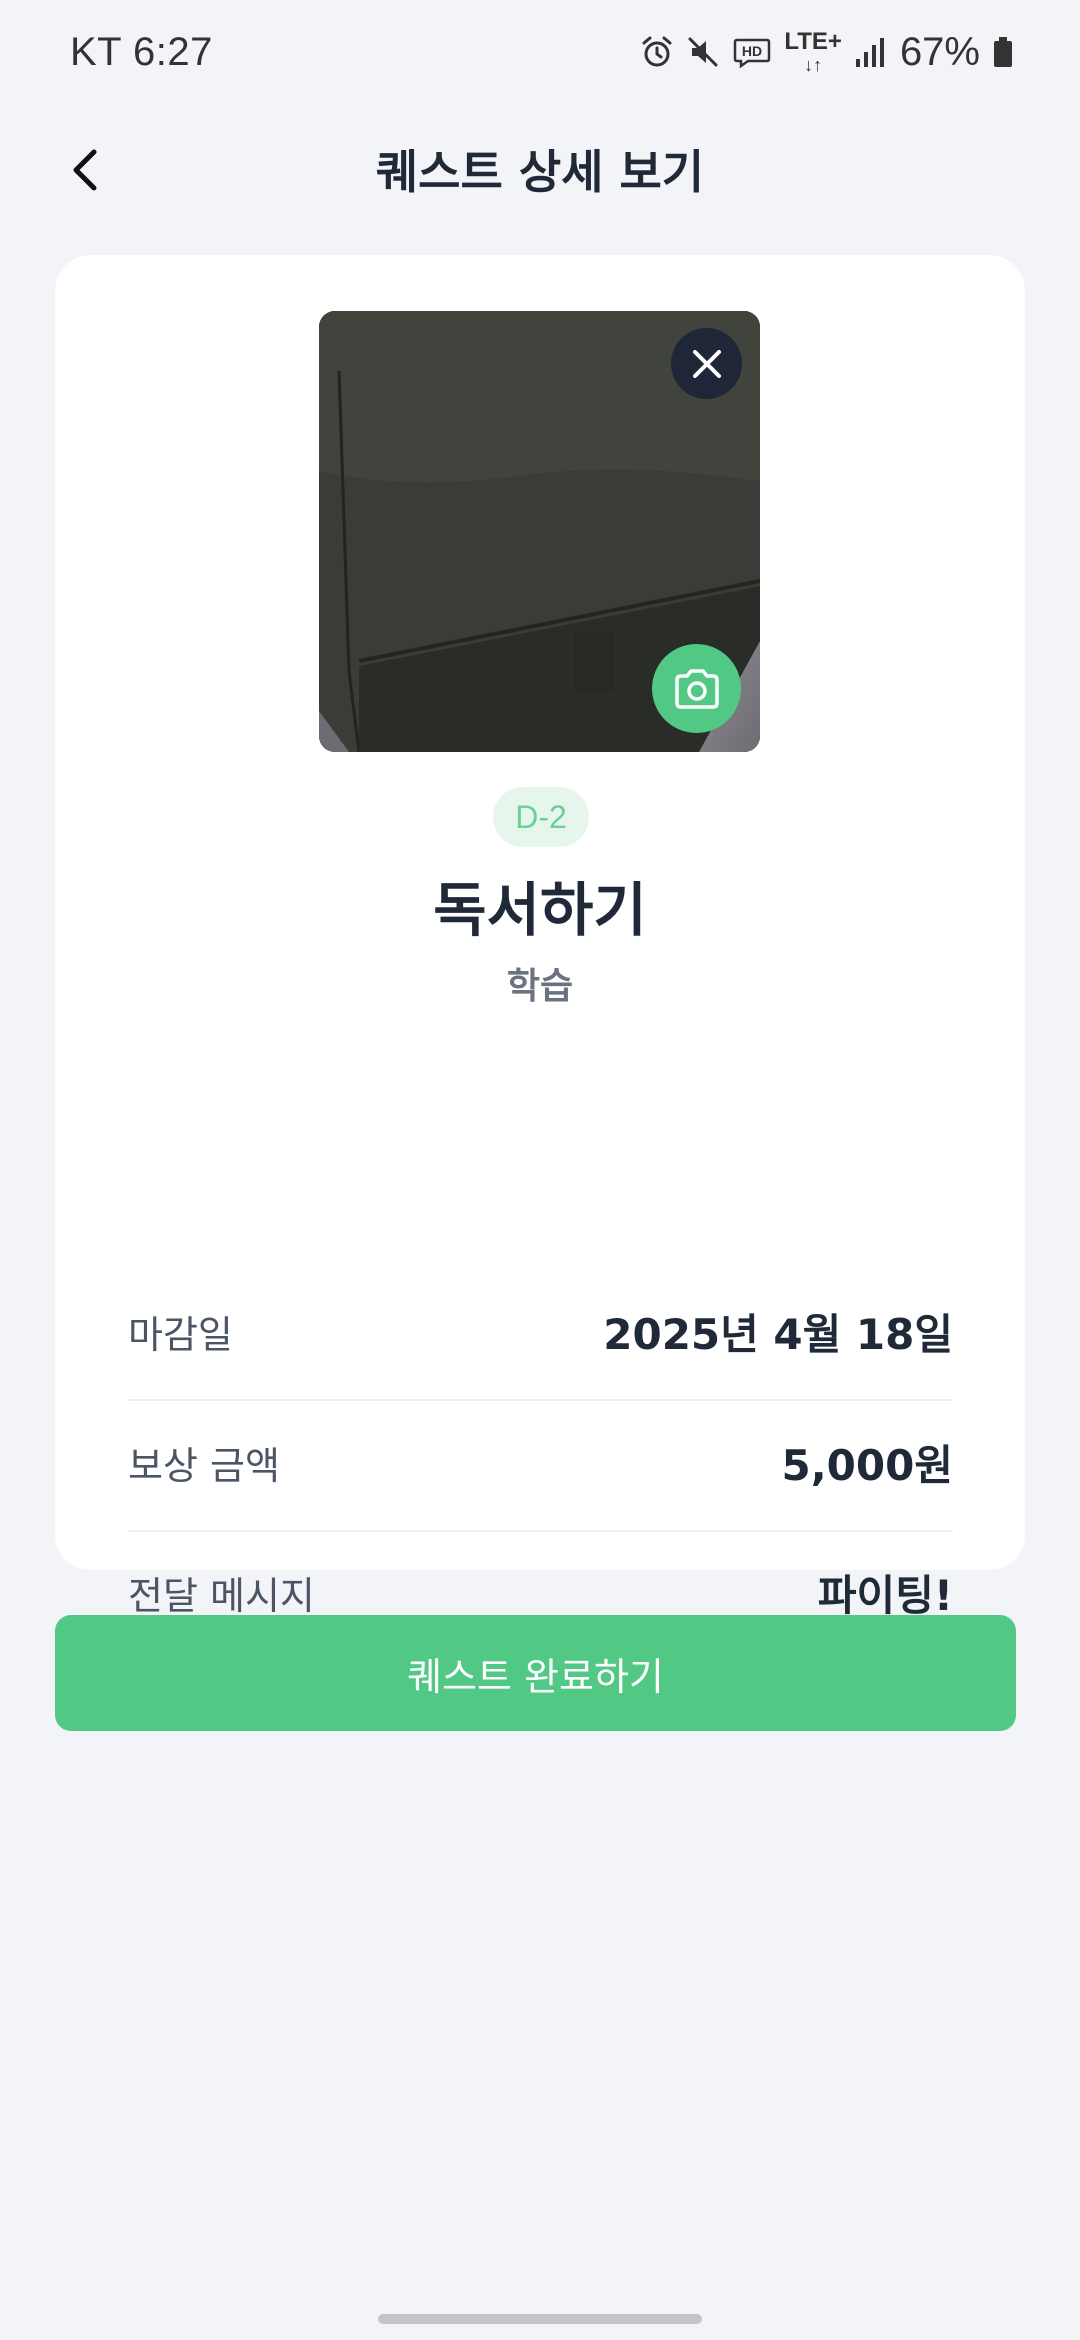 The width and height of the screenshot is (1080, 2340). I want to click on message-value: 파이팅!, so click(885, 1595).